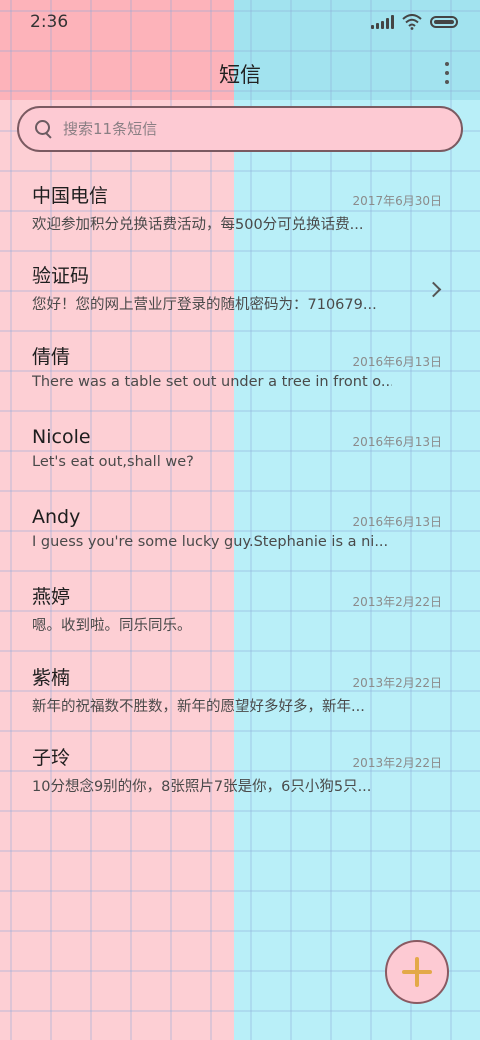 The height and width of the screenshot is (1040, 480). I want to click on status-icons, so click(414, 22).